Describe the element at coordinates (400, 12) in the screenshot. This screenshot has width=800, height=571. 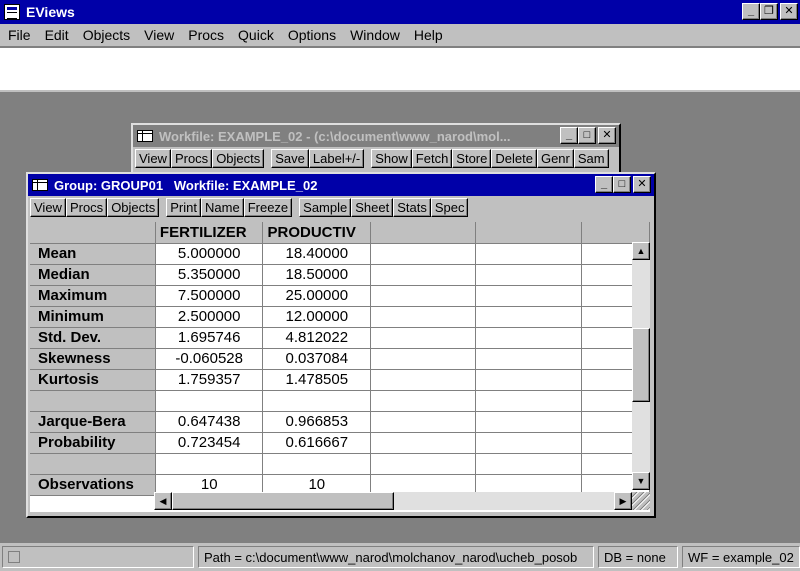
I see `app-titlebar: EViews _ ❐ ✕` at that location.